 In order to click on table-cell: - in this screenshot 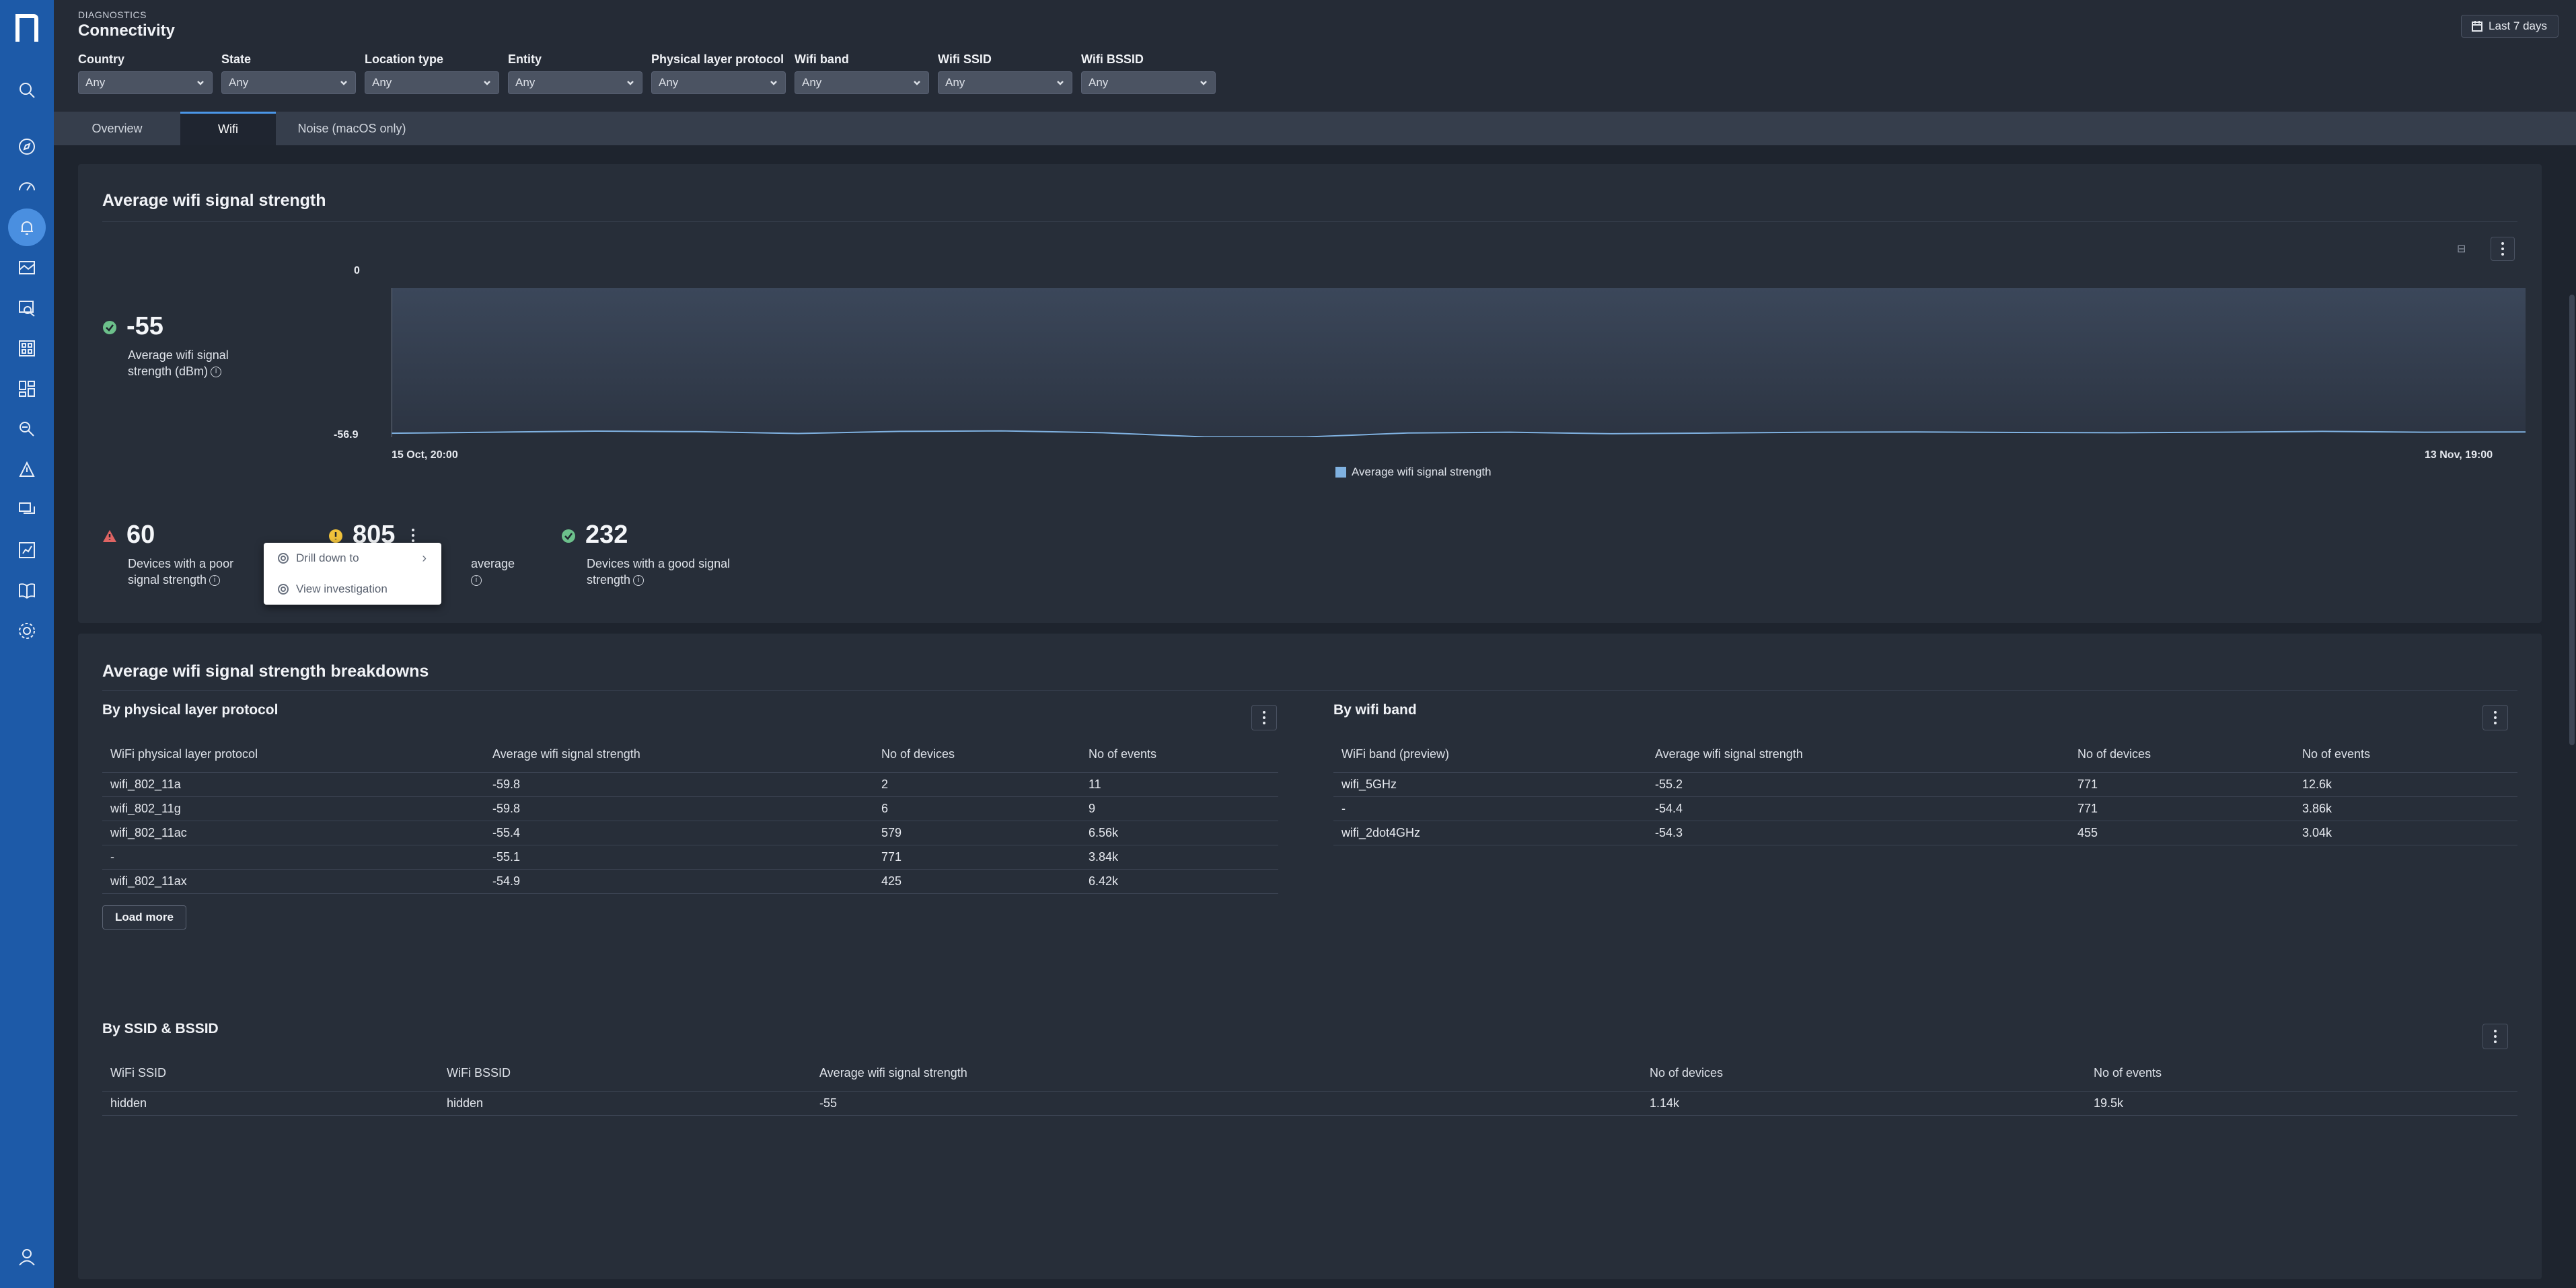, I will do `click(293, 857)`.